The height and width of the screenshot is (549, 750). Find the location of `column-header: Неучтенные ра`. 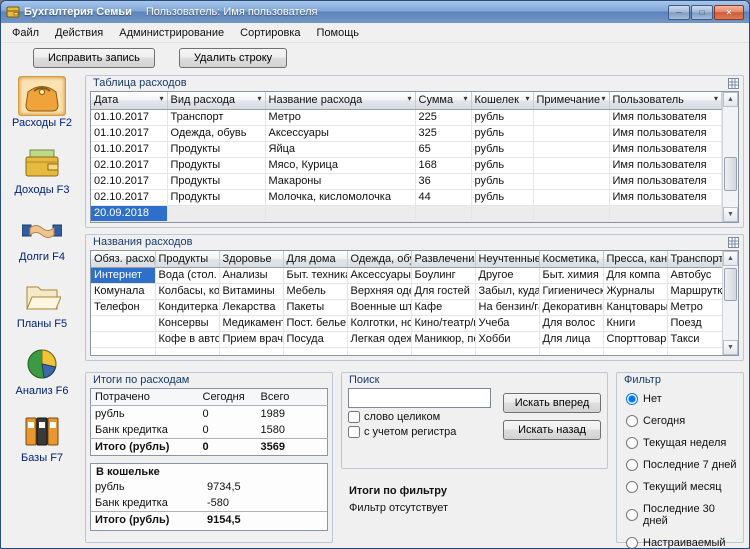

column-header: Неучтенные ра is located at coordinates (507, 259).